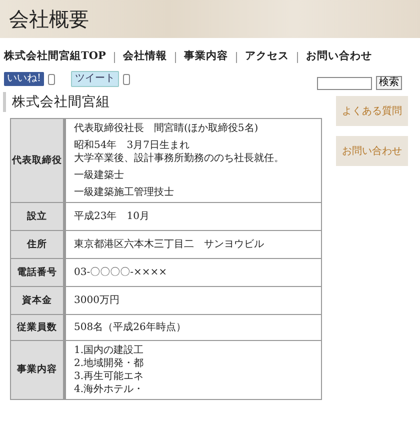 This screenshot has width=420, height=421. What do you see at coordinates (24, 79) in the screenshot?
I see `like-button: いいね!` at bounding box center [24, 79].